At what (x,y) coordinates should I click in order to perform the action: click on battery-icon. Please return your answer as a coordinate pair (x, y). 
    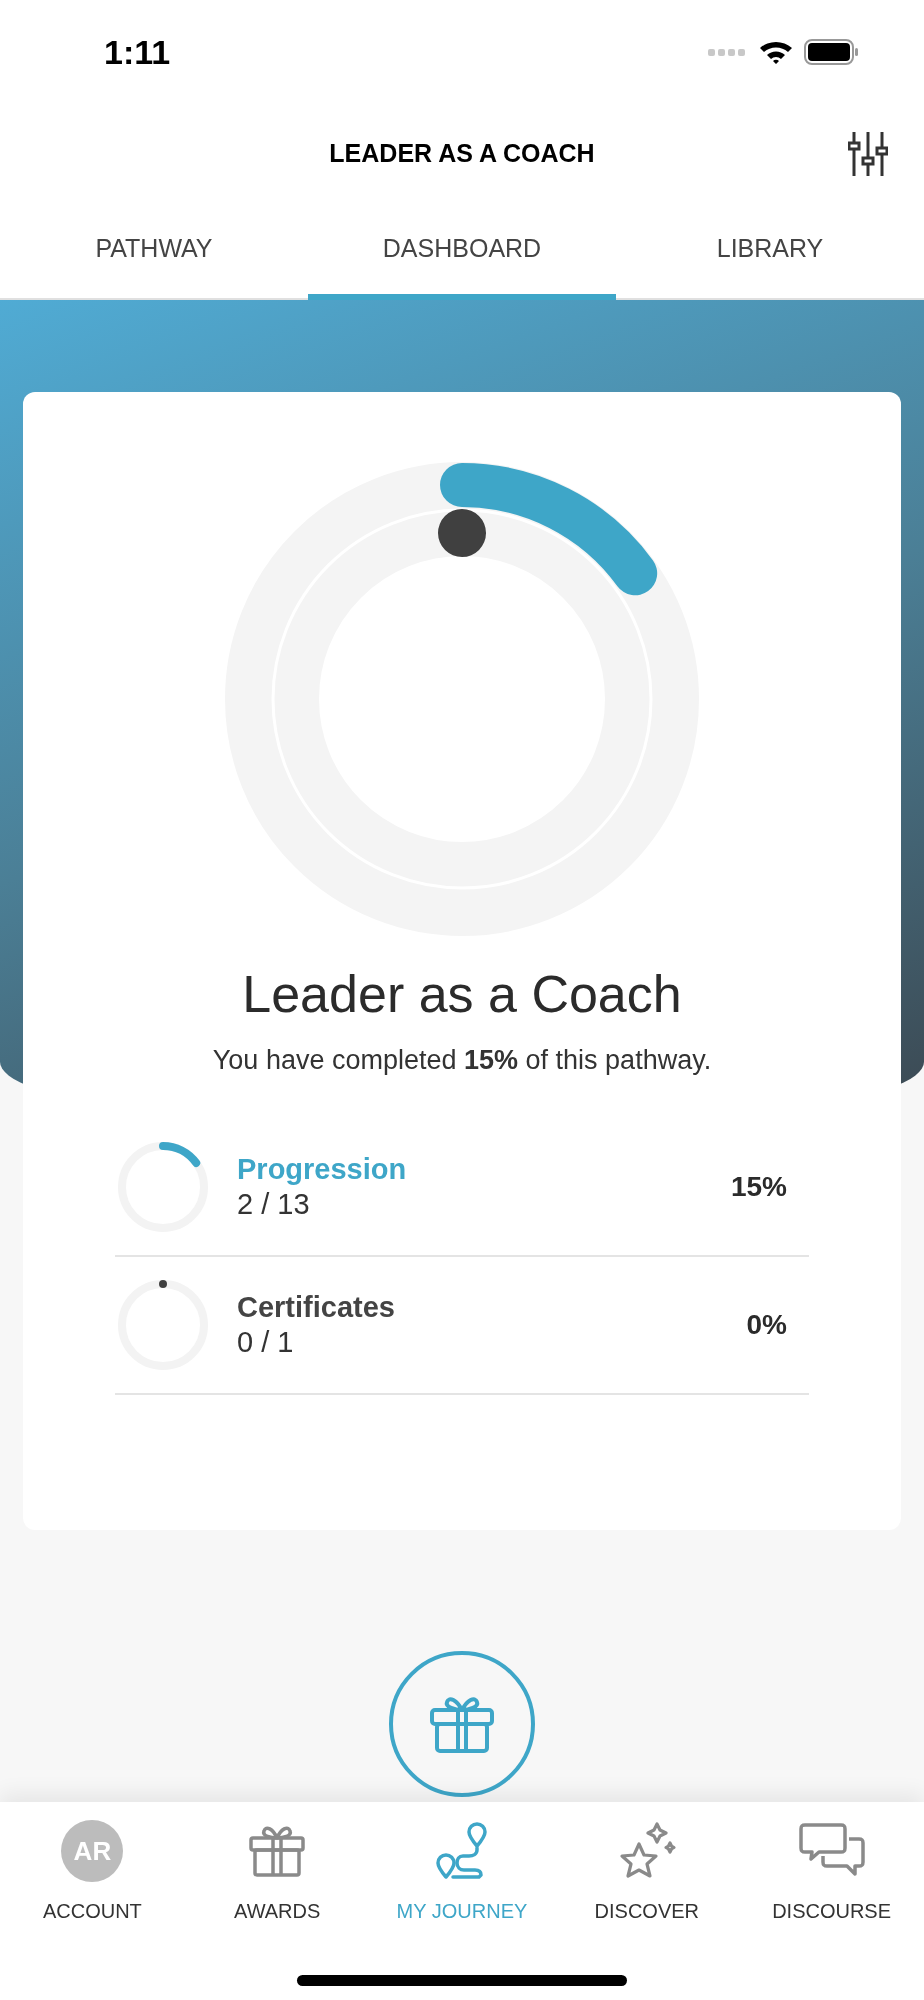
    Looking at the image, I should click on (832, 52).